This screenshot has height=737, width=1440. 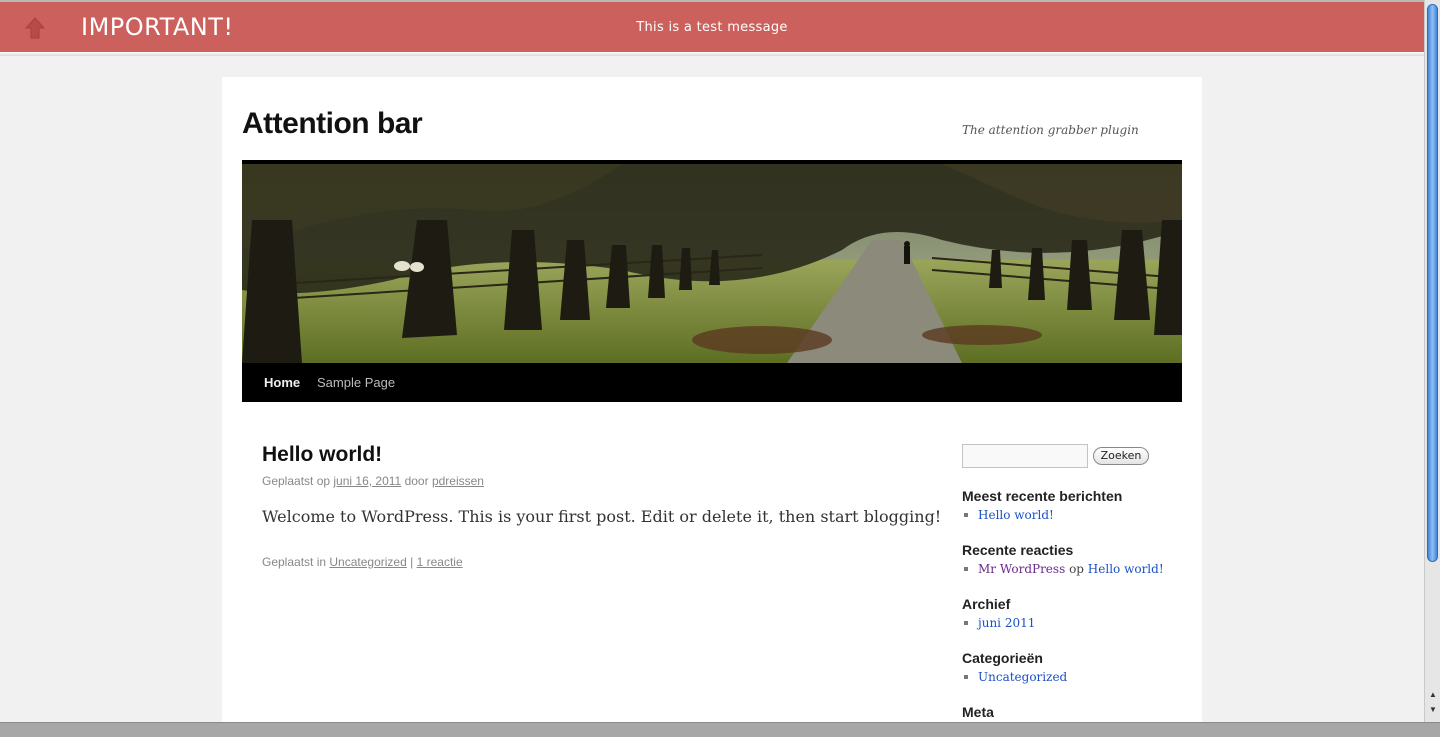 I want to click on post-title: Hello world!, so click(x=322, y=455).